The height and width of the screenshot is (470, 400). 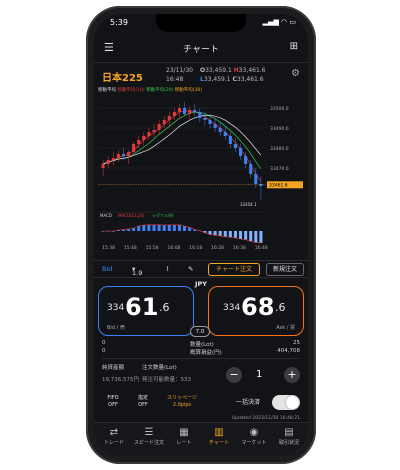 What do you see at coordinates (164, 307) in the screenshot?
I see `bid-price-decimal: .6` at bounding box center [164, 307].